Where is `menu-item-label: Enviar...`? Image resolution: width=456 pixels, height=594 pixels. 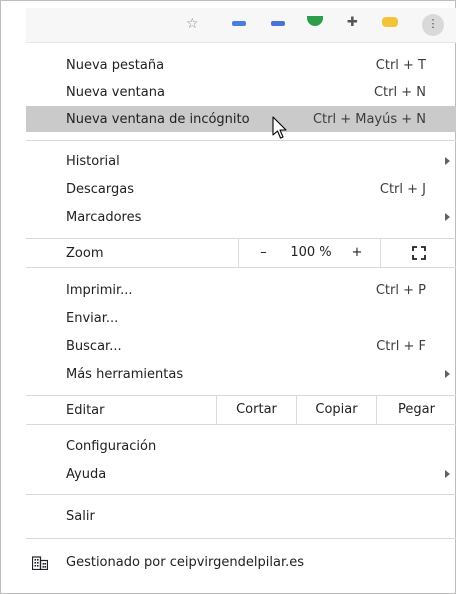
menu-item-label: Enviar... is located at coordinates (92, 318).